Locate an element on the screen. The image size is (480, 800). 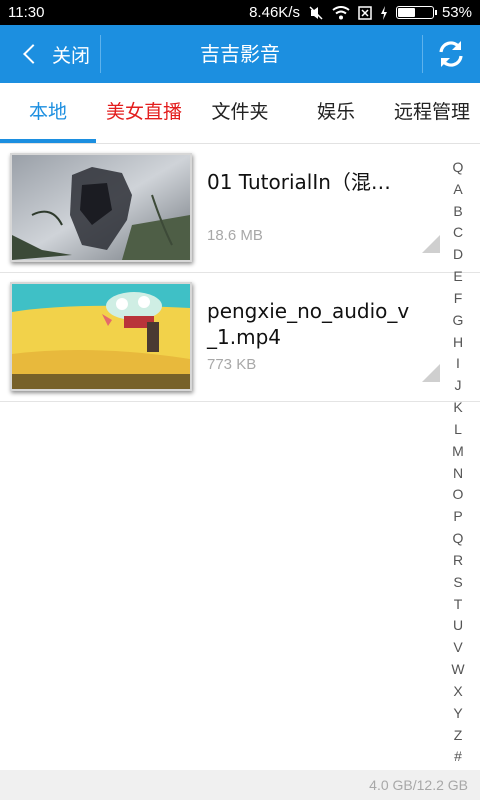
video-name: pengxie_no_audio_v_1.mp4 is located at coordinates (308, 324).